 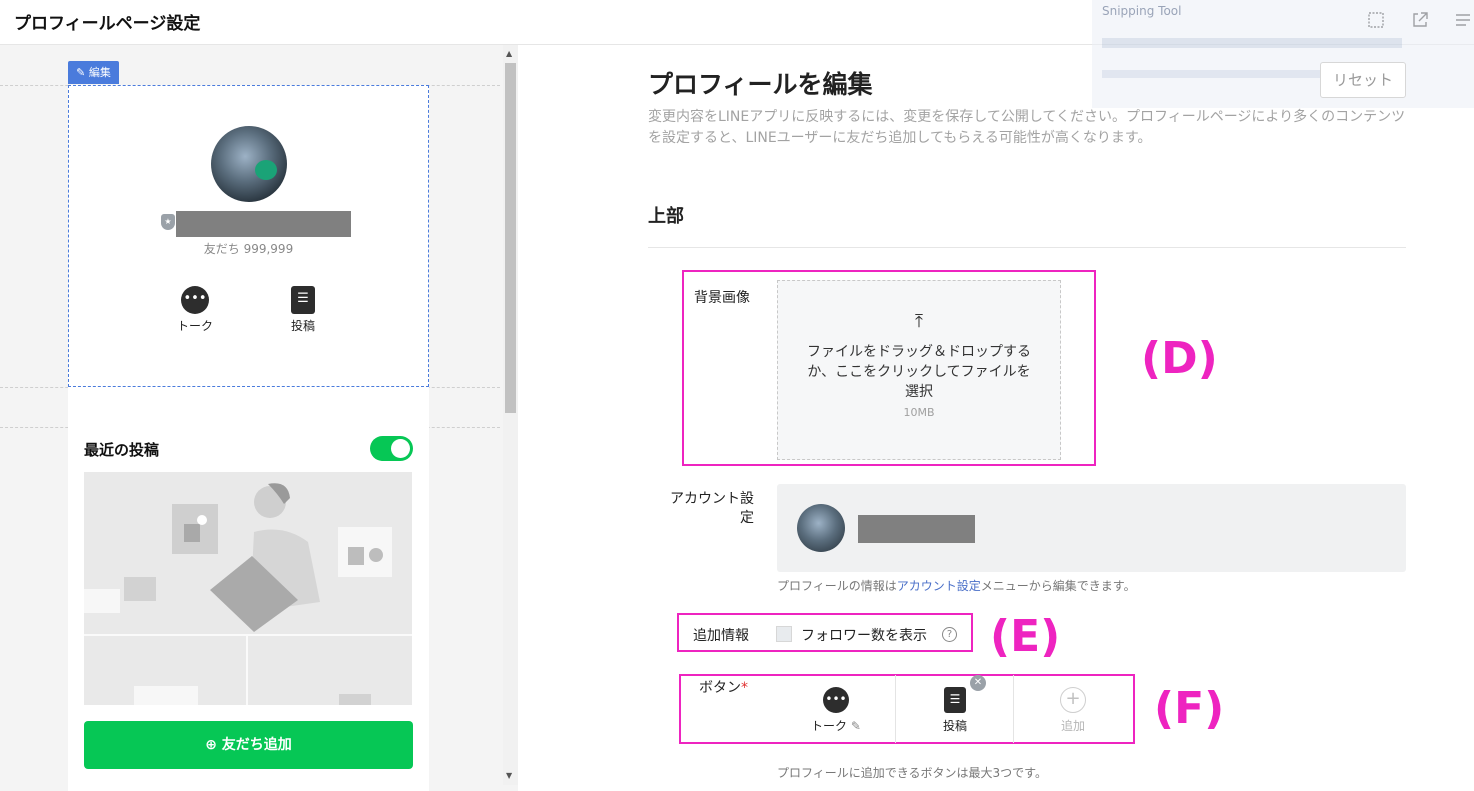 I want to click on help-icon: ?, so click(x=949, y=634).